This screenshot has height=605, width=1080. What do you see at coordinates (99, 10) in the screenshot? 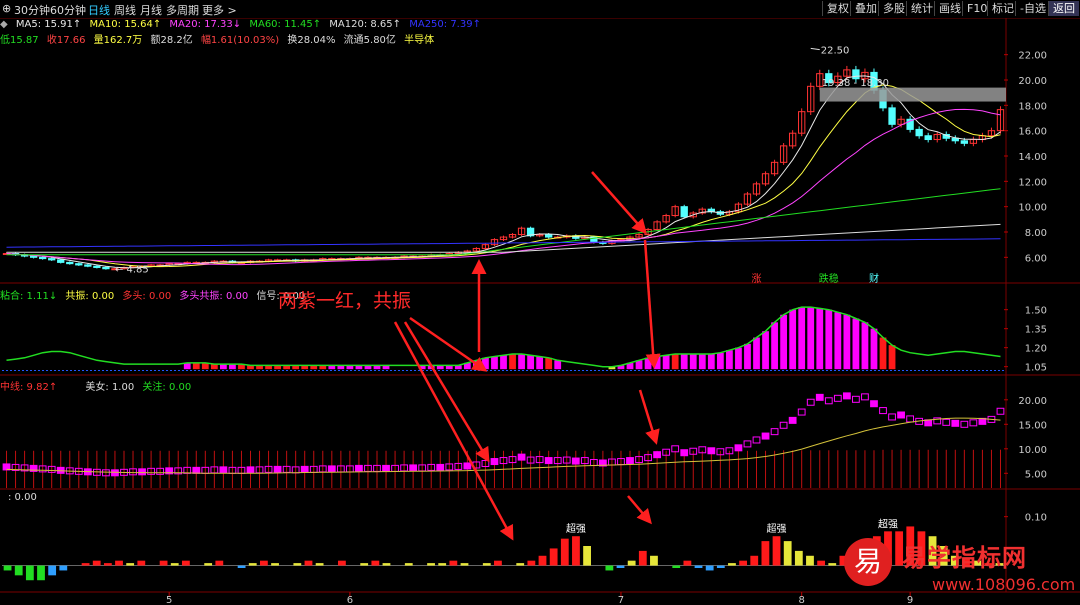
I see `tab-daily: 日线` at bounding box center [99, 10].